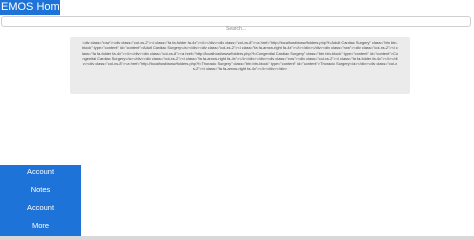 The width and height of the screenshot is (474, 240). Describe the element at coordinates (30, 7) in the screenshot. I see `home-link: EMOS Home` at that location.